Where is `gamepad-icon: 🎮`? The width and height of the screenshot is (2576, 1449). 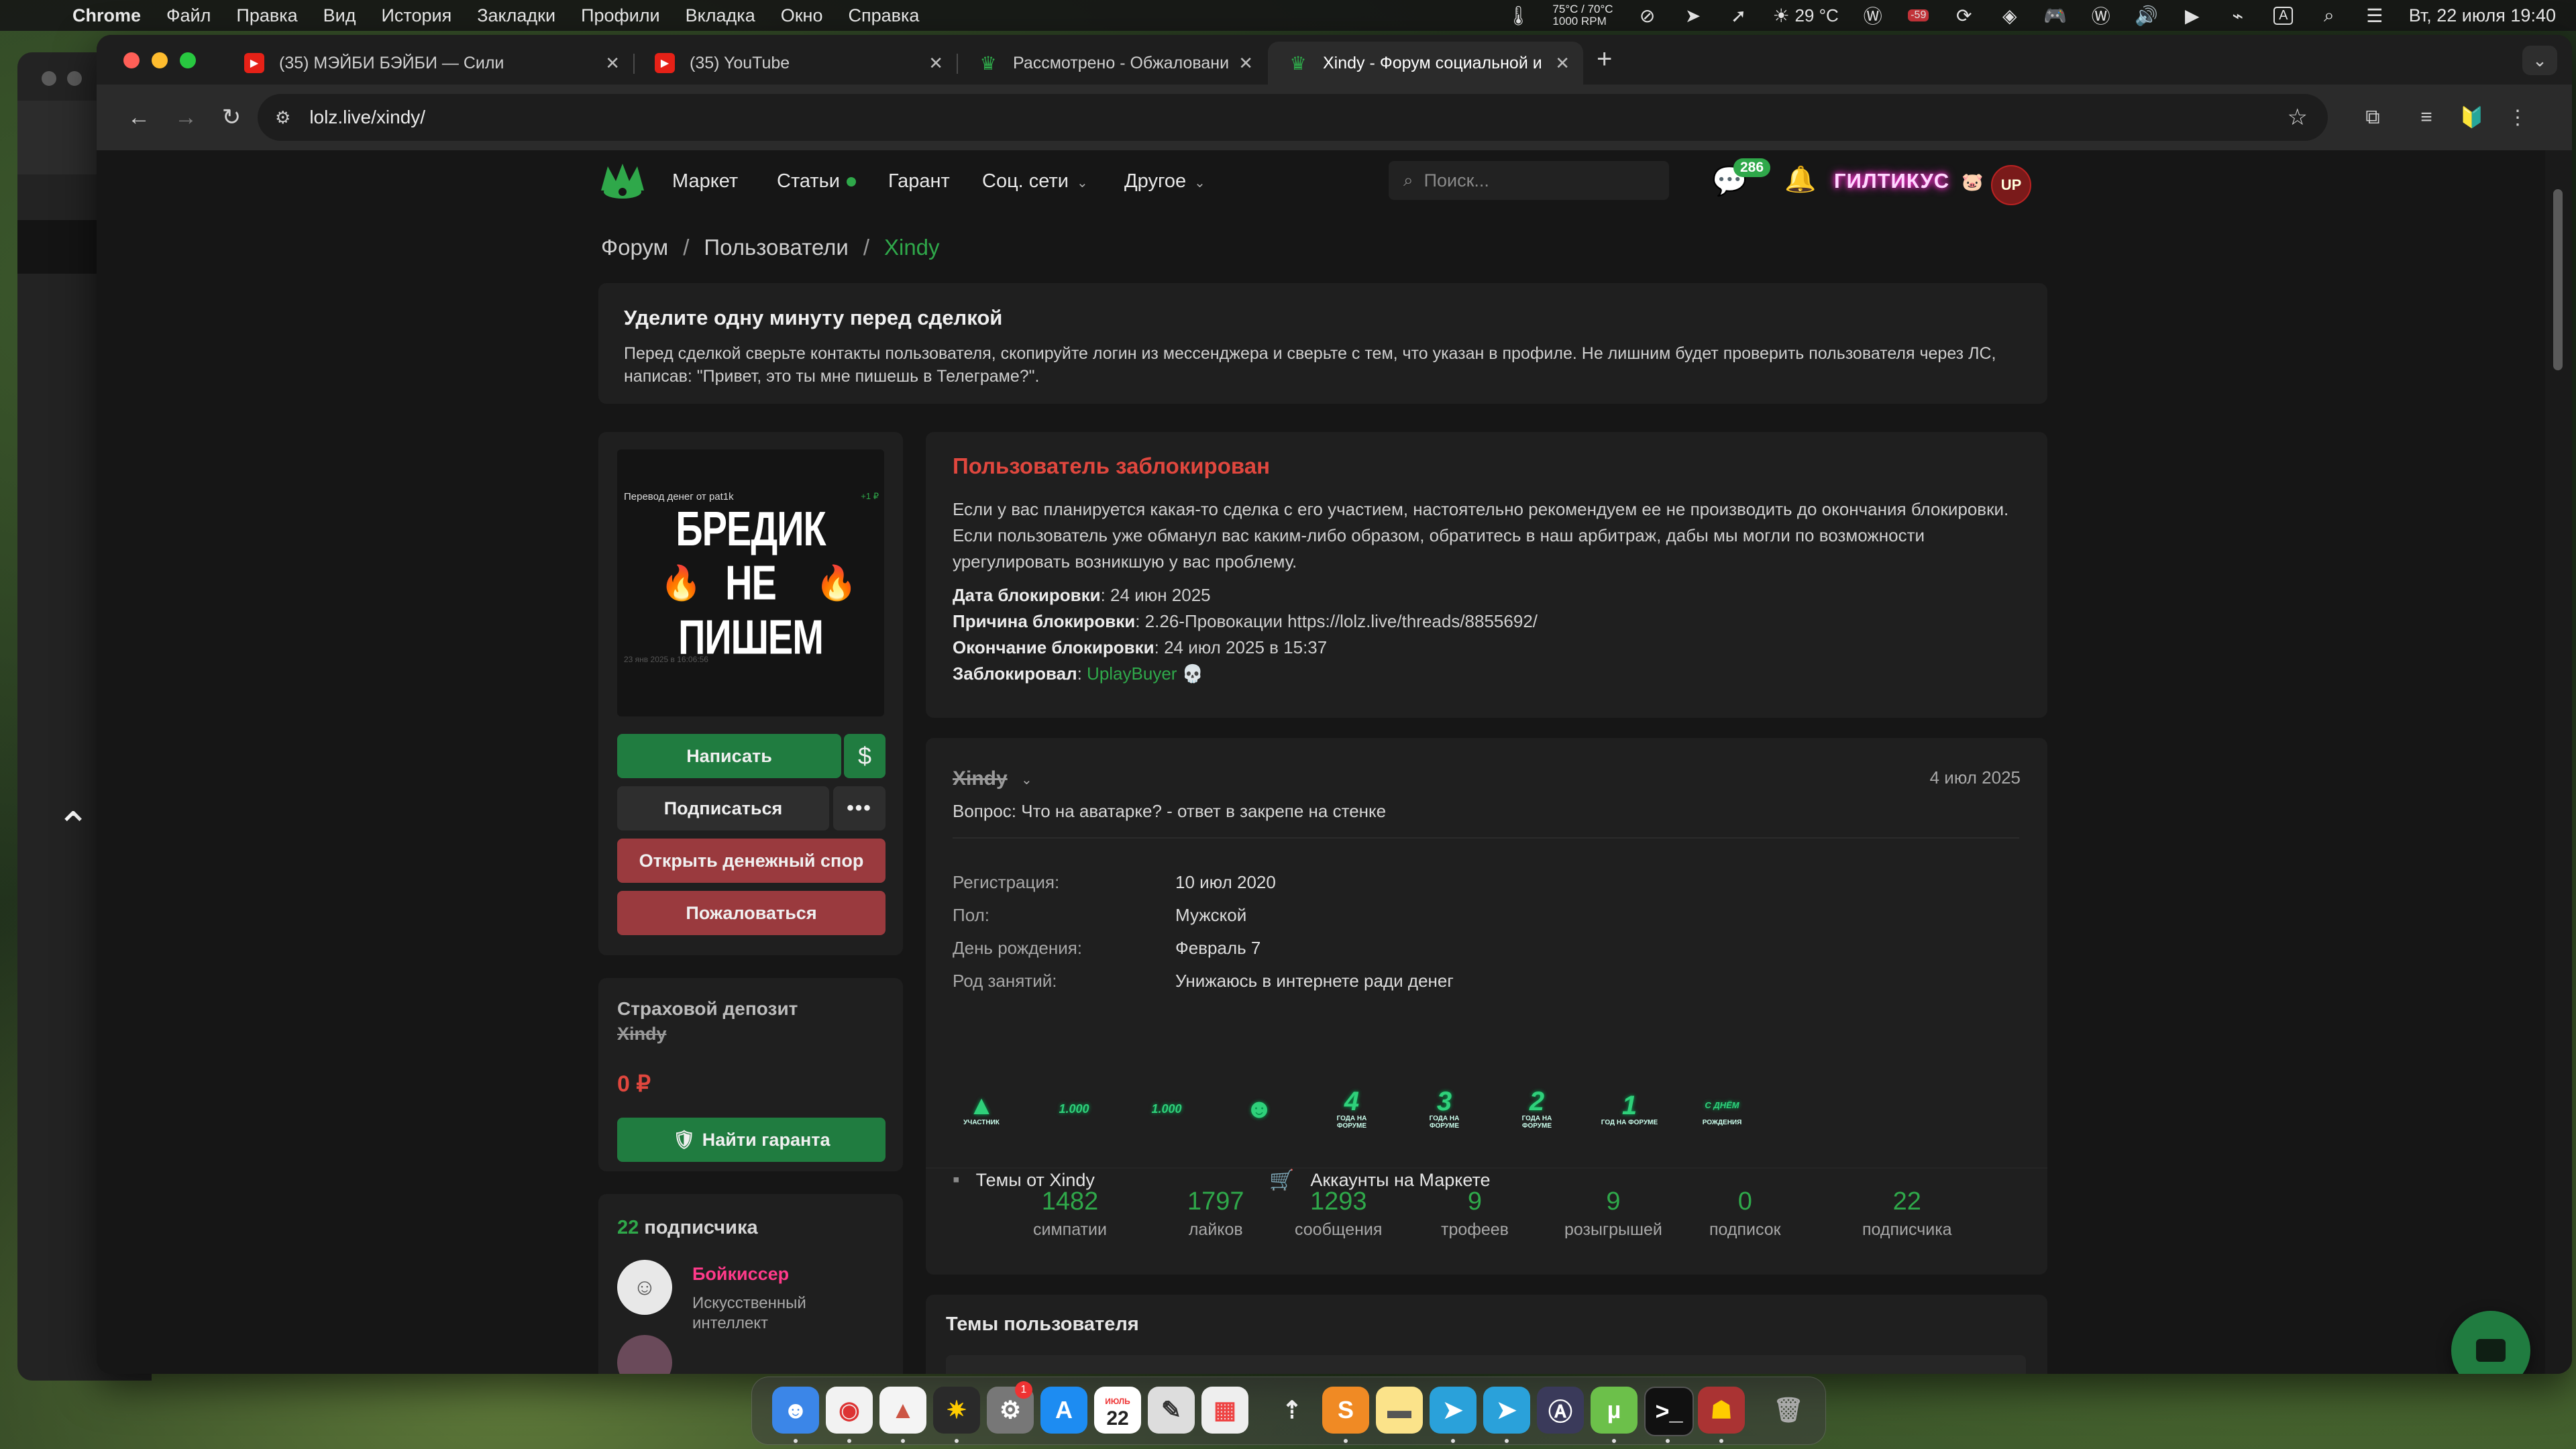
gamepad-icon: 🎮 is located at coordinates (2055, 15).